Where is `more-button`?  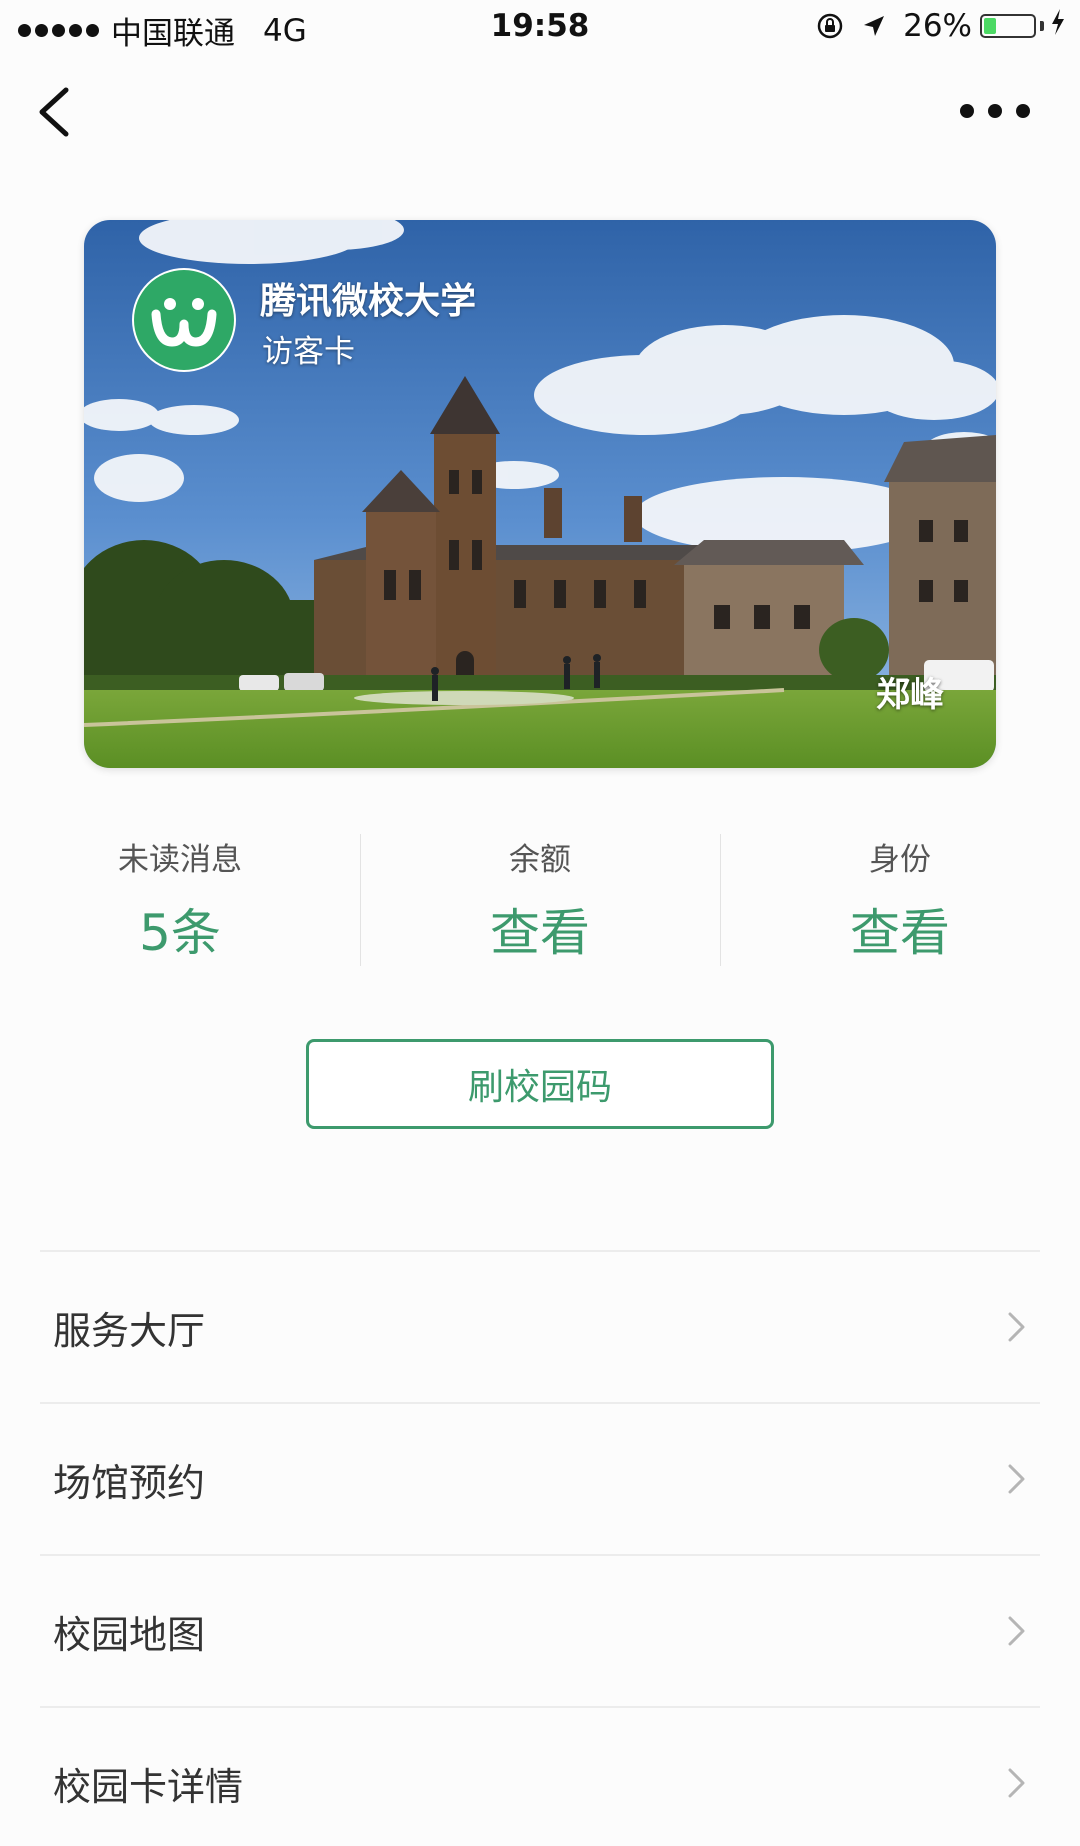 more-button is located at coordinates (995, 111).